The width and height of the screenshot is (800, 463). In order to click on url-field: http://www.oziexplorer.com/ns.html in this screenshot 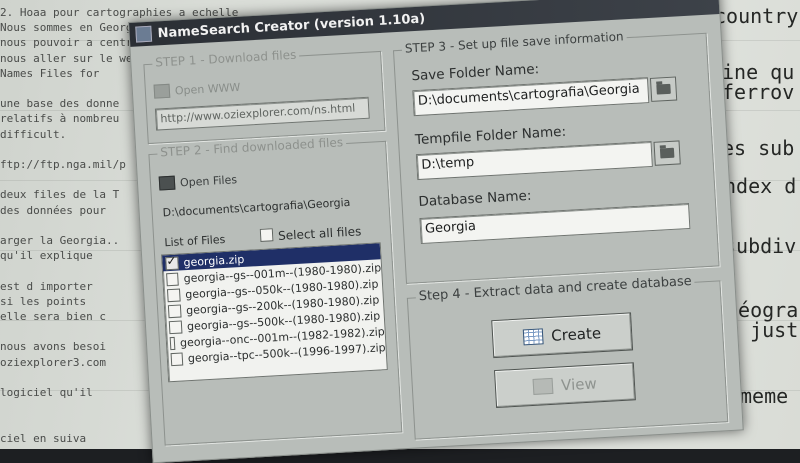, I will do `click(262, 113)`.